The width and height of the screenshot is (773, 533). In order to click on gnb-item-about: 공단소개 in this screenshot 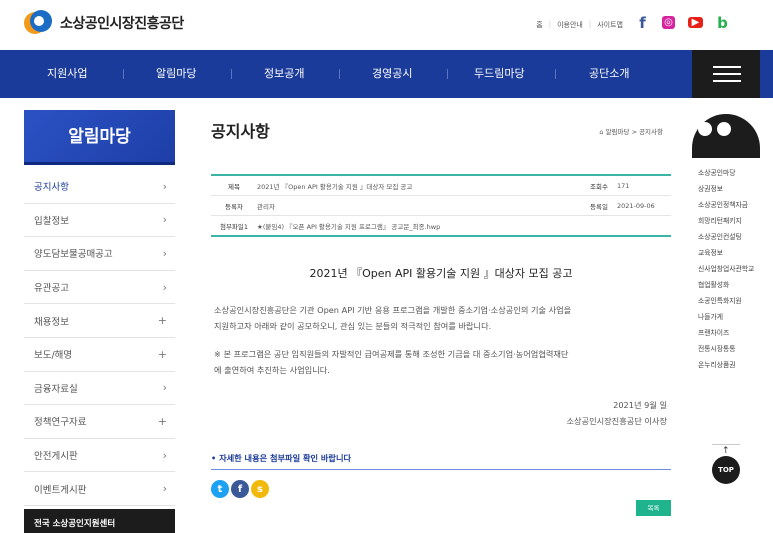, I will do `click(609, 74)`.